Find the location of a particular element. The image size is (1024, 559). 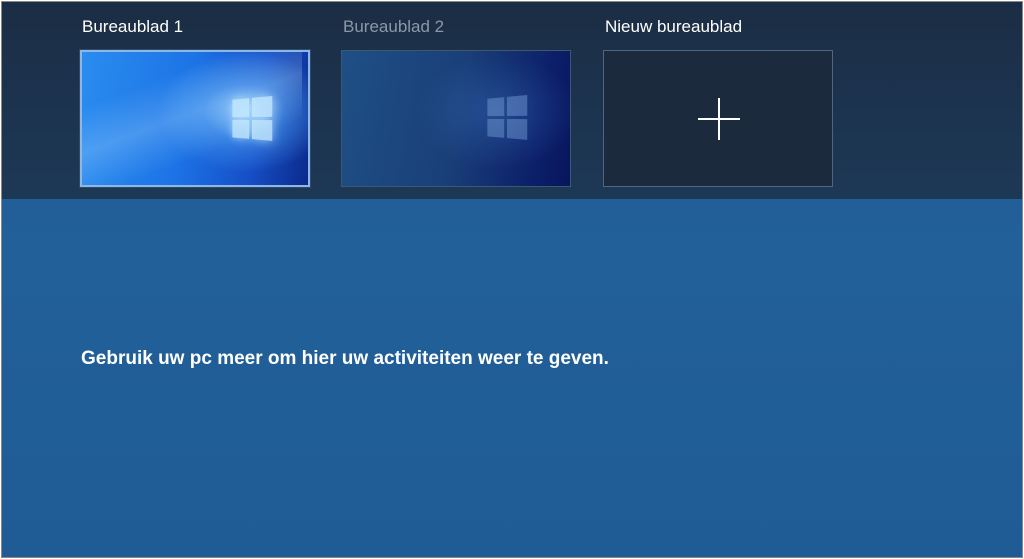

desktop-1-label: Bureaublad 1 is located at coordinates (133, 26).